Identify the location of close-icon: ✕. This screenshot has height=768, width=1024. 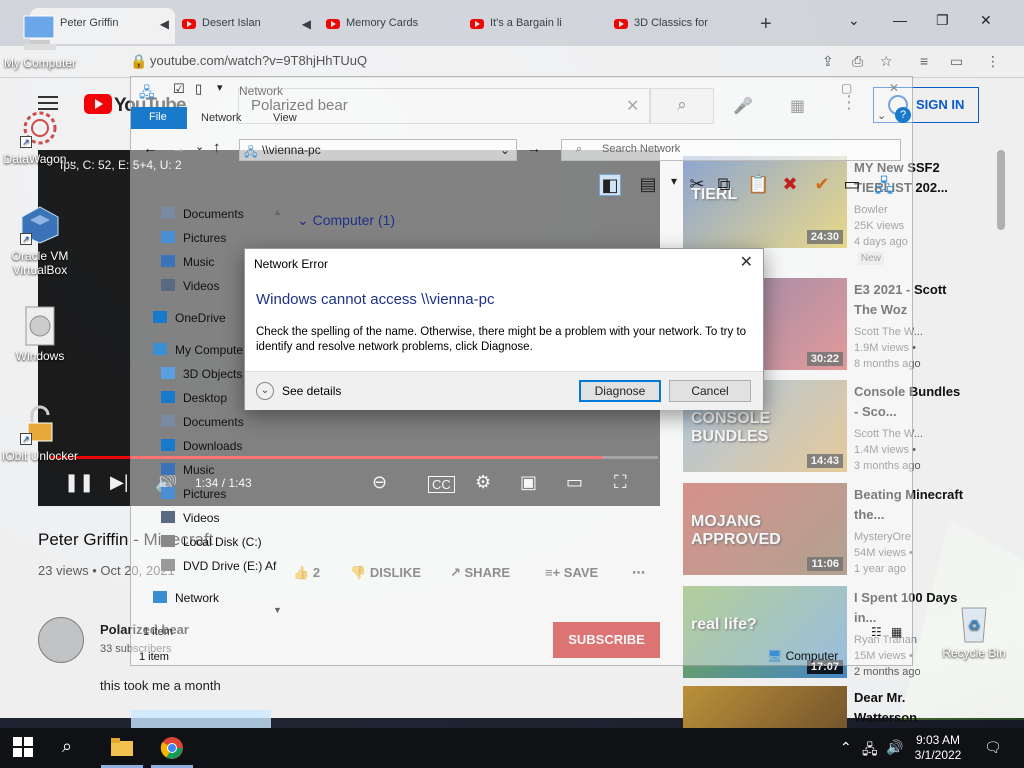
(746, 262).